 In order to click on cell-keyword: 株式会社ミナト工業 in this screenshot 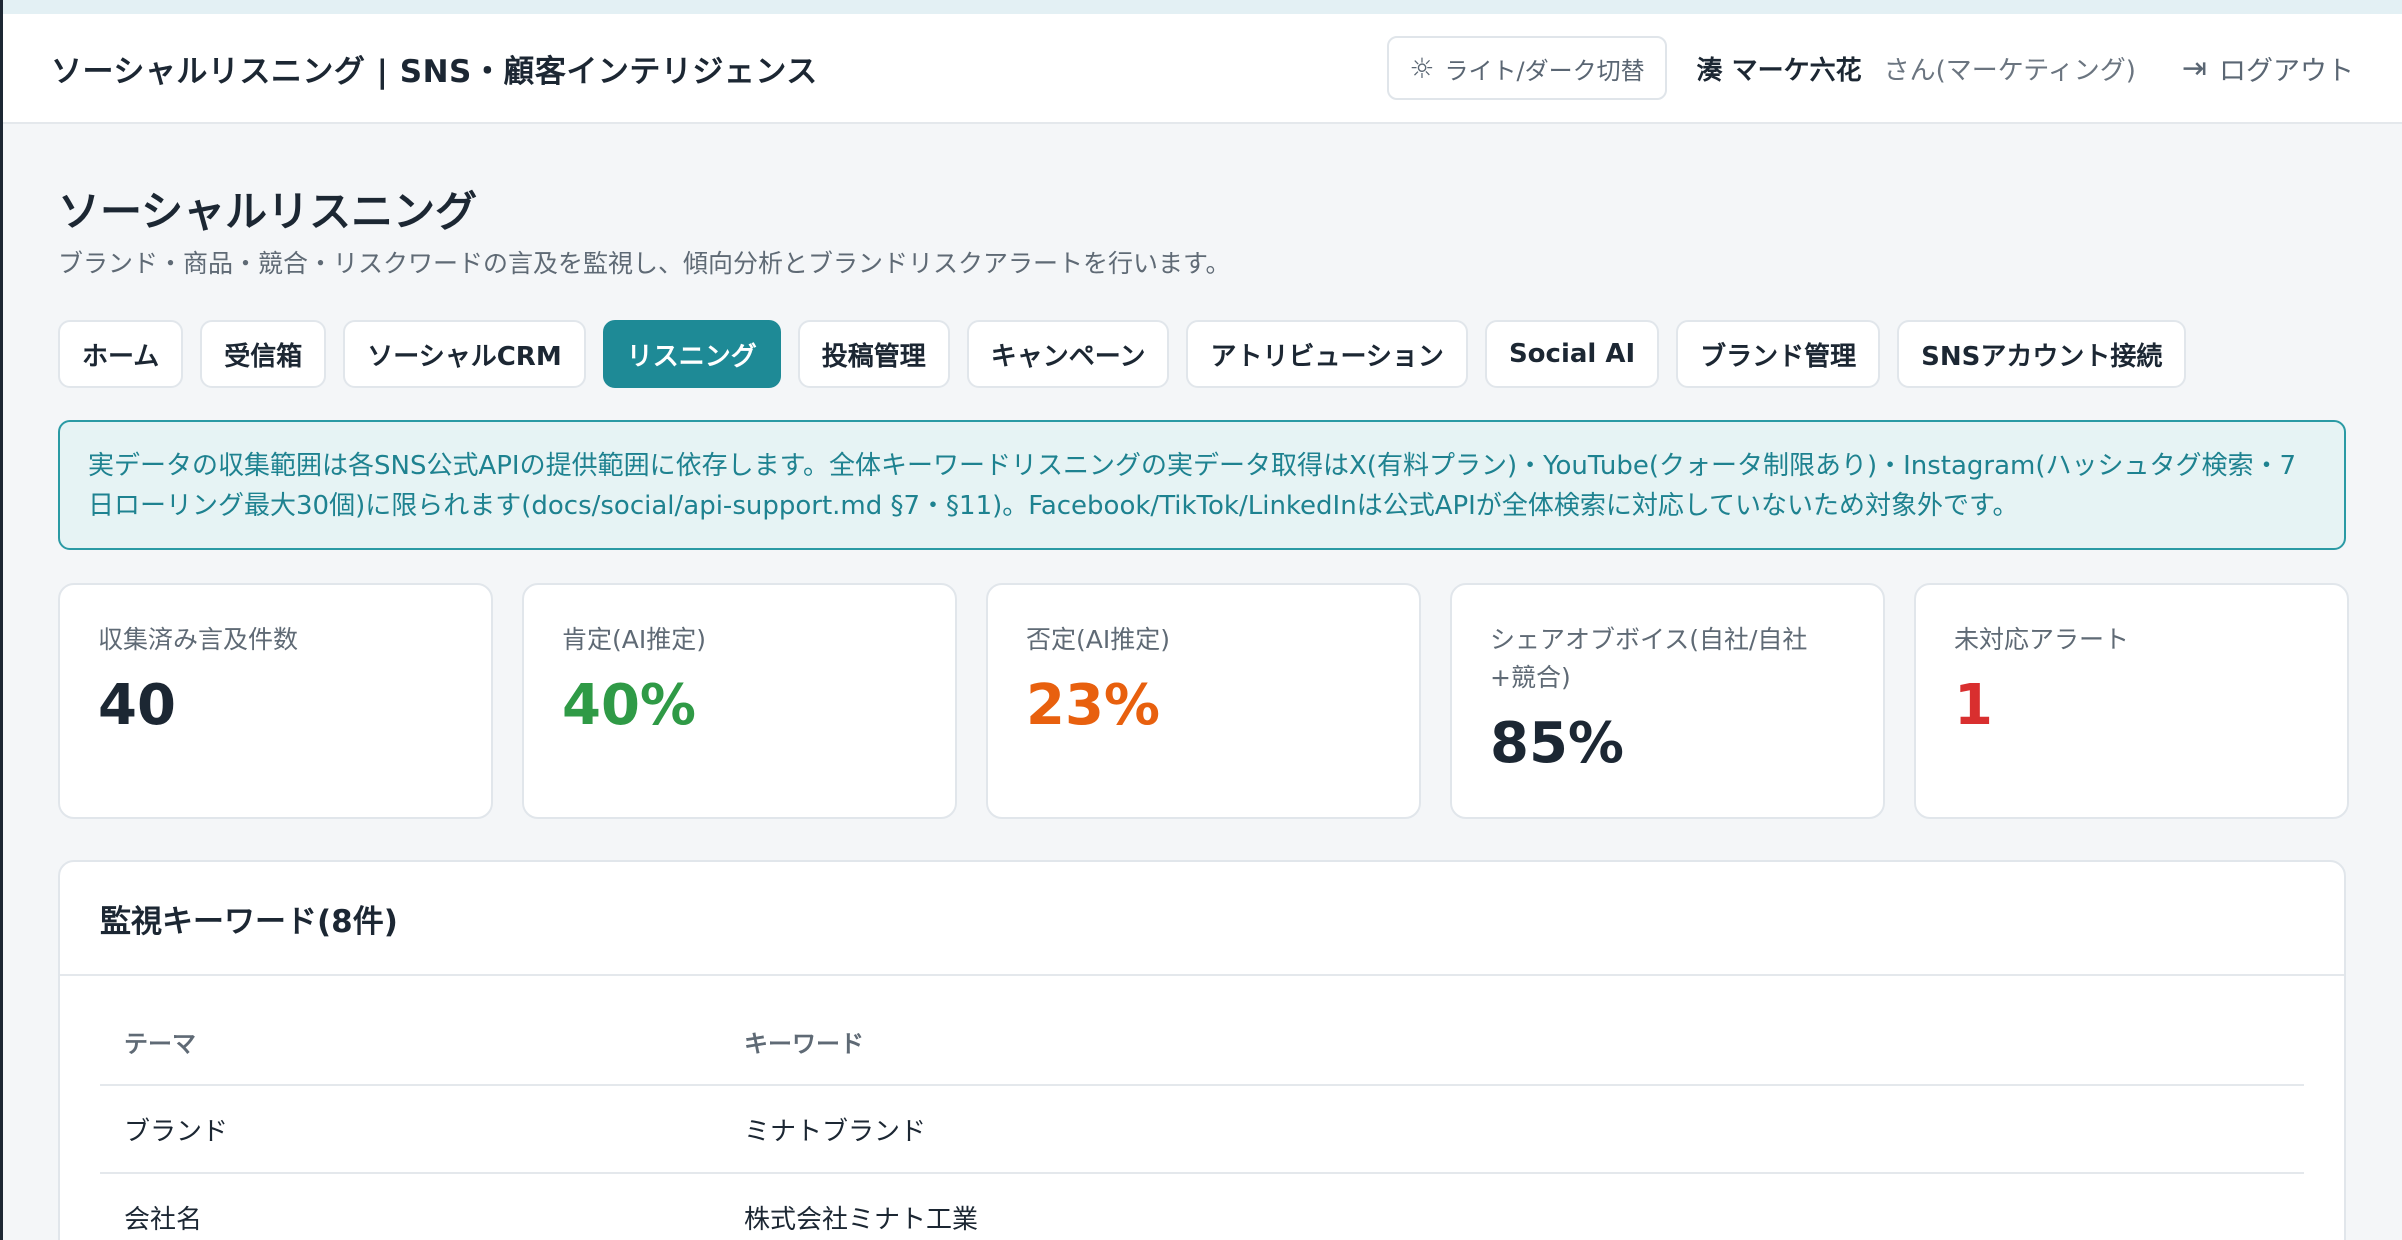, I will do `click(861, 1219)`.